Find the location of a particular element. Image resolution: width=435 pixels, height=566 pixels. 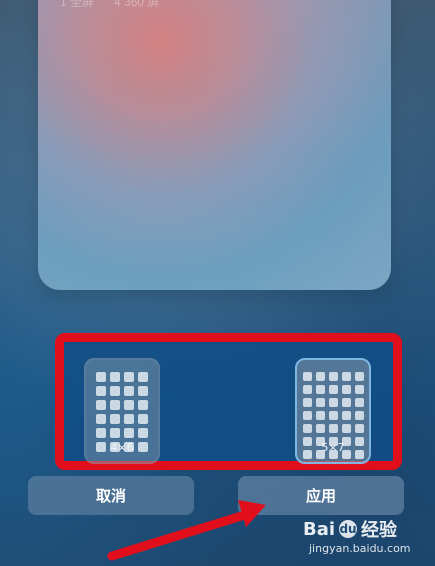

cancel-button: 取消 is located at coordinates (111, 495).